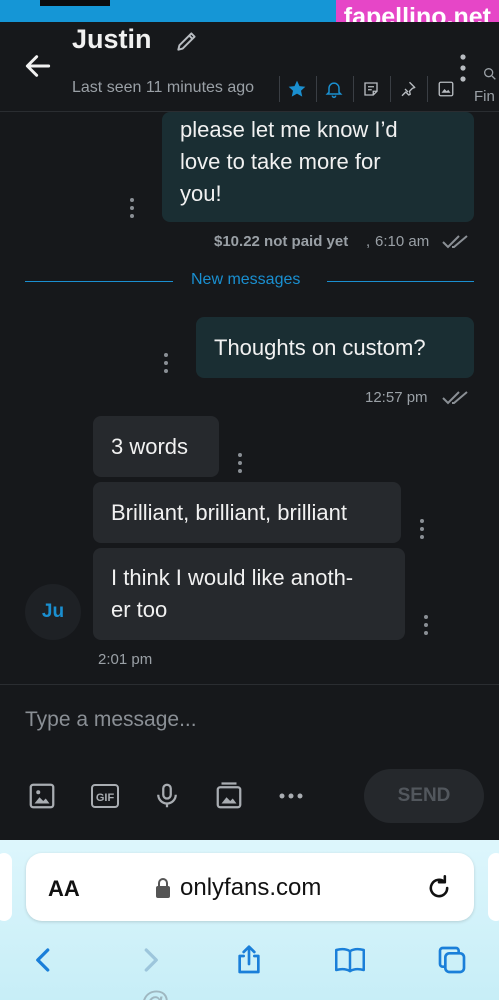 This screenshot has height=1000, width=499. What do you see at coordinates (402, 241) in the screenshot?
I see `message-time: 6:10 am` at bounding box center [402, 241].